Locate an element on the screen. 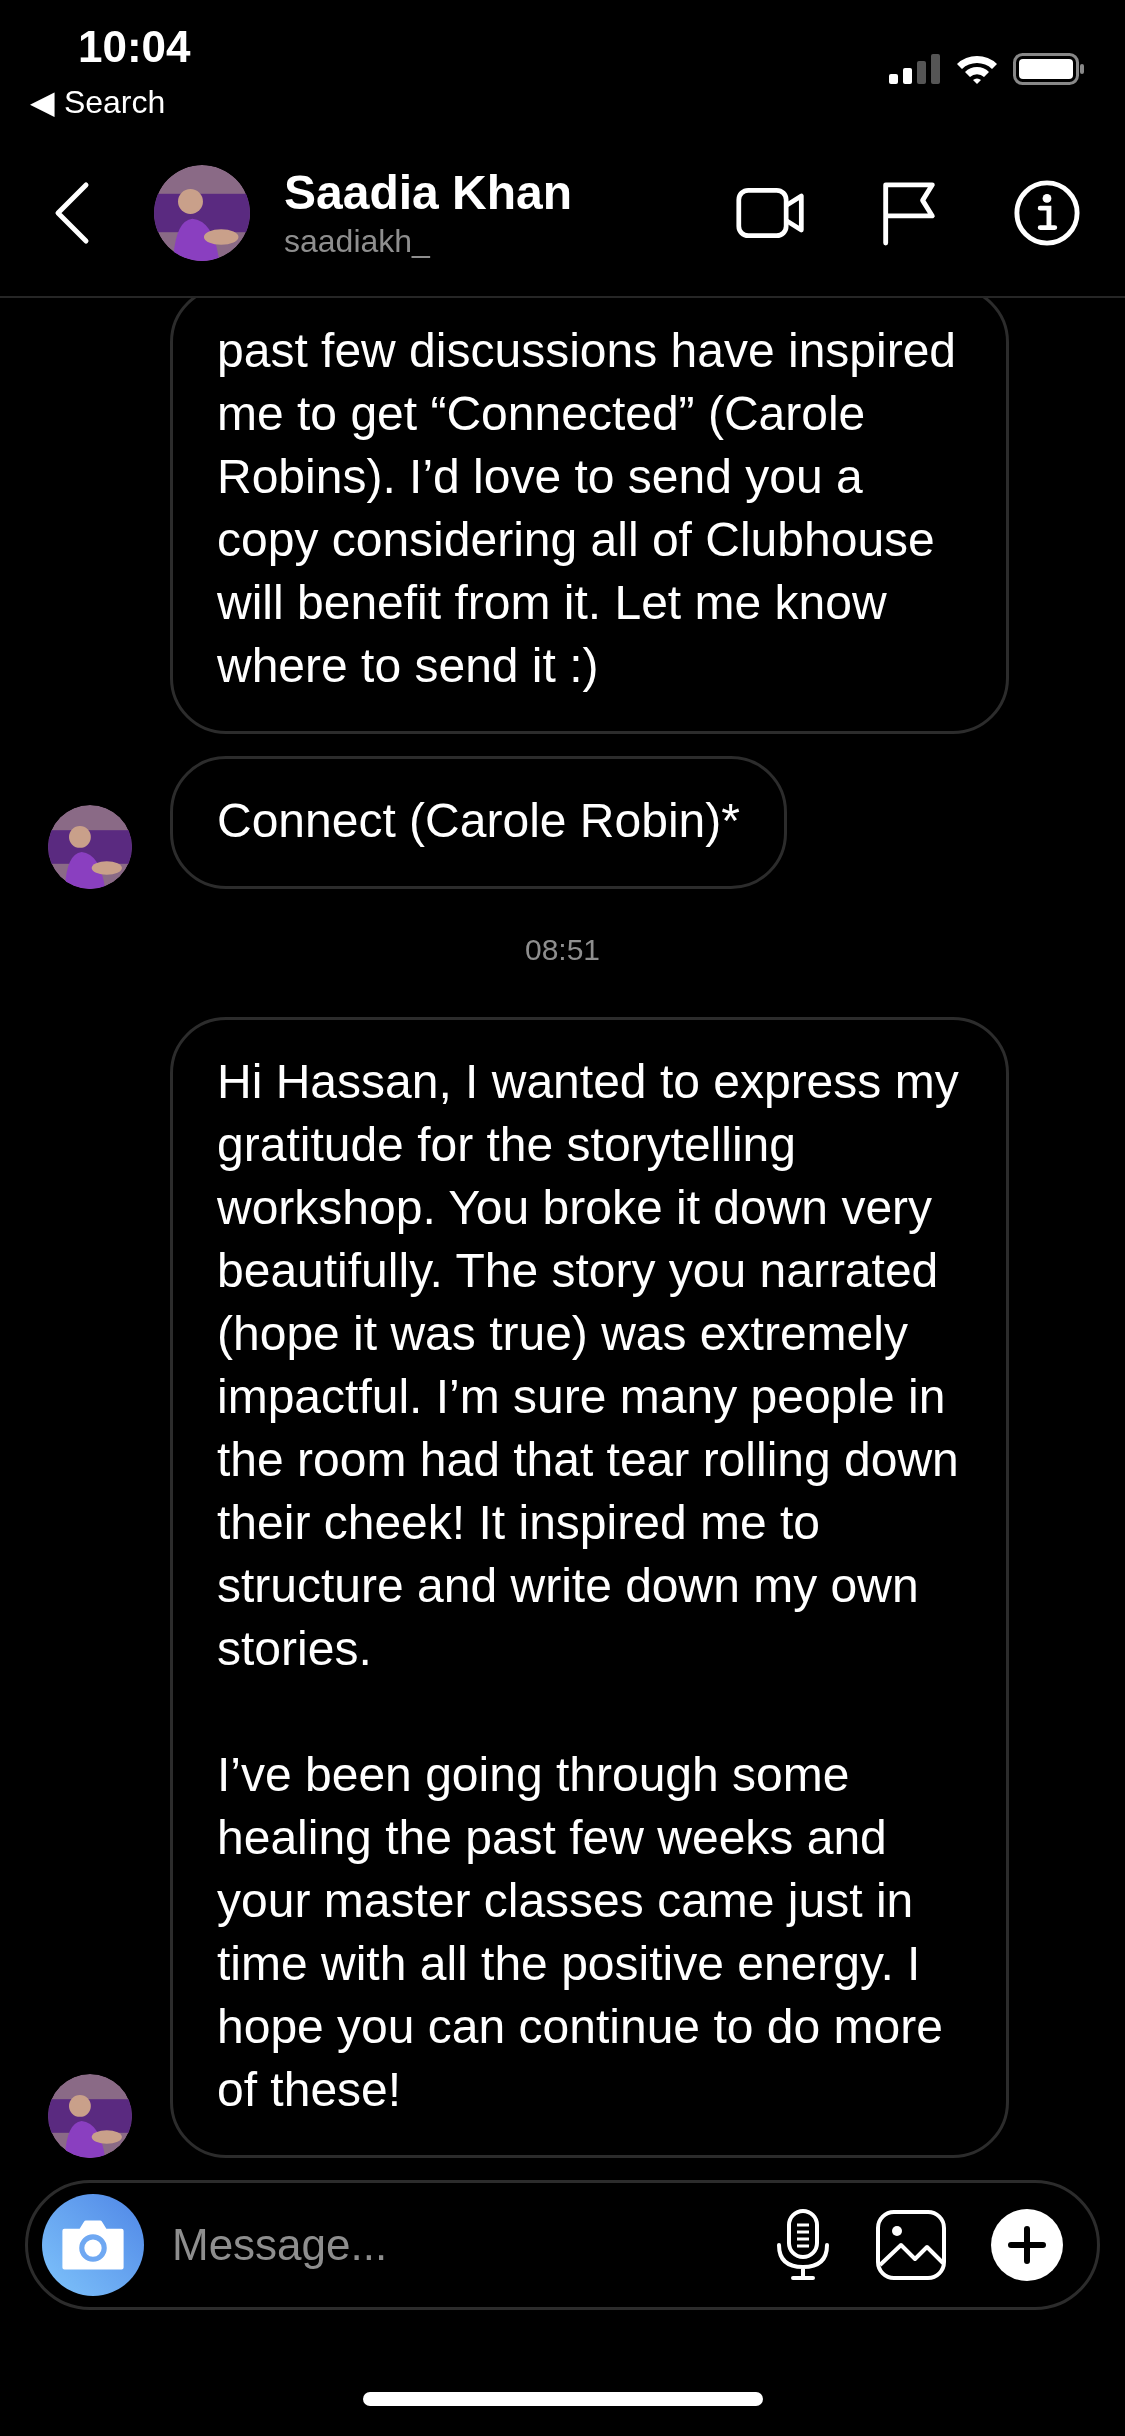 This screenshot has height=2436, width=1125. microphone-icon is located at coordinates (803, 2245).